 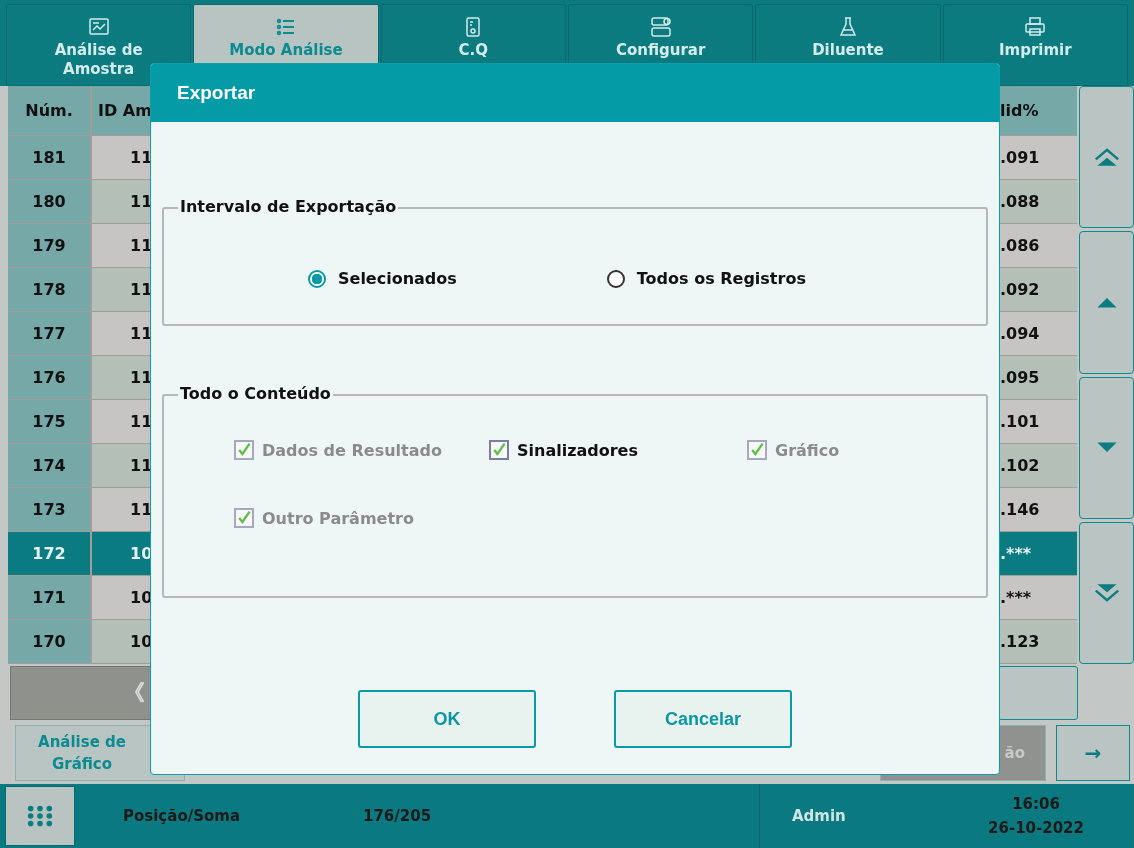 I want to click on position-label: Posição/Soma, so click(x=182, y=816).